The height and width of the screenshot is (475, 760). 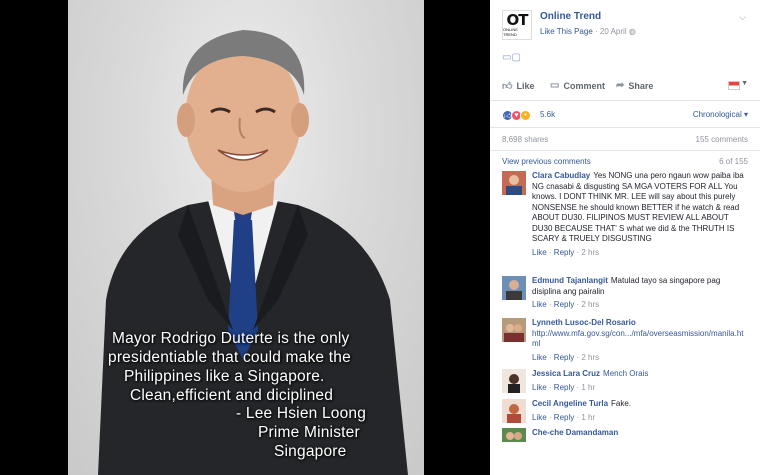 What do you see at coordinates (641, 85) in the screenshot?
I see `share-label: Share` at bounding box center [641, 85].